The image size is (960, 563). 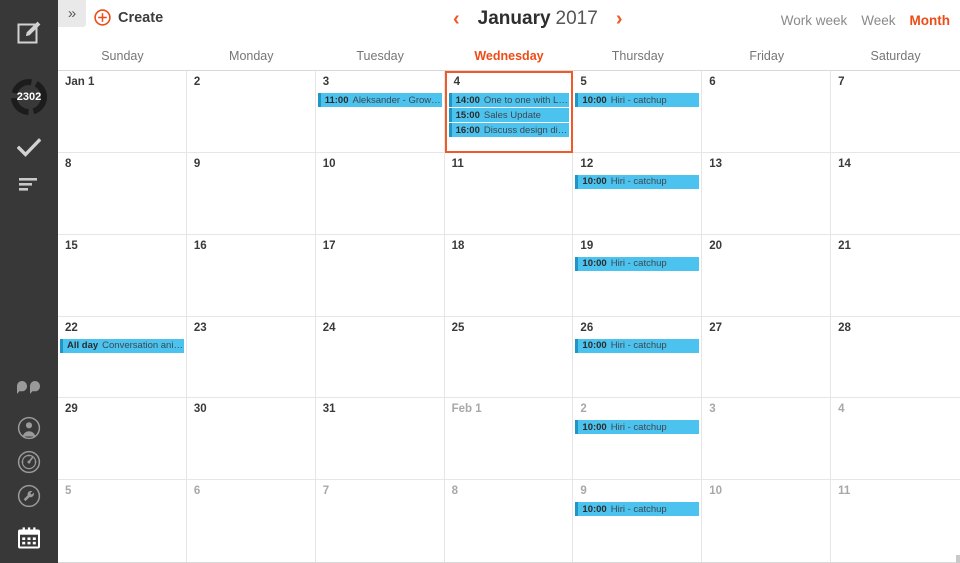 What do you see at coordinates (814, 20) in the screenshot?
I see `view-toggle-work-week: Work week` at bounding box center [814, 20].